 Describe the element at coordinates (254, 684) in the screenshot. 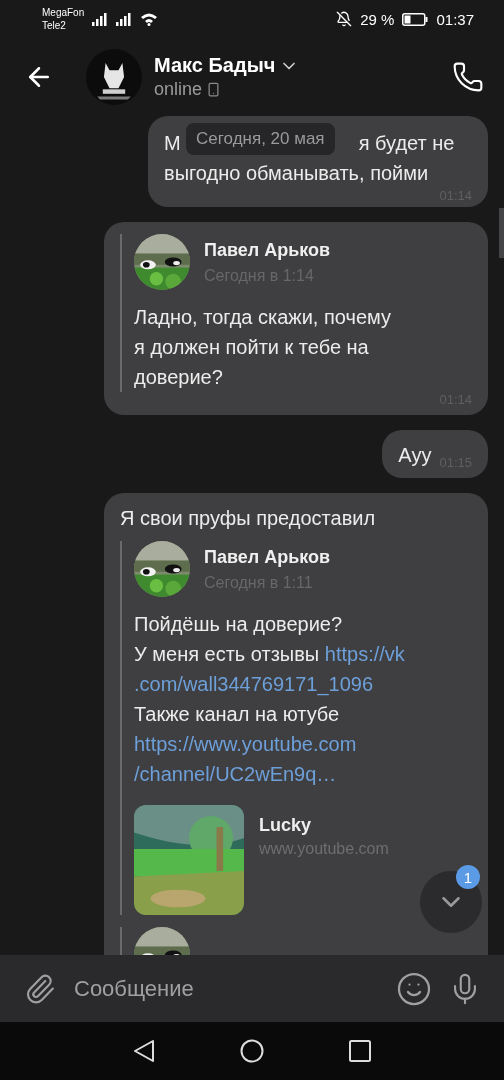

I see `link: .com/wall344769171_1096` at that location.